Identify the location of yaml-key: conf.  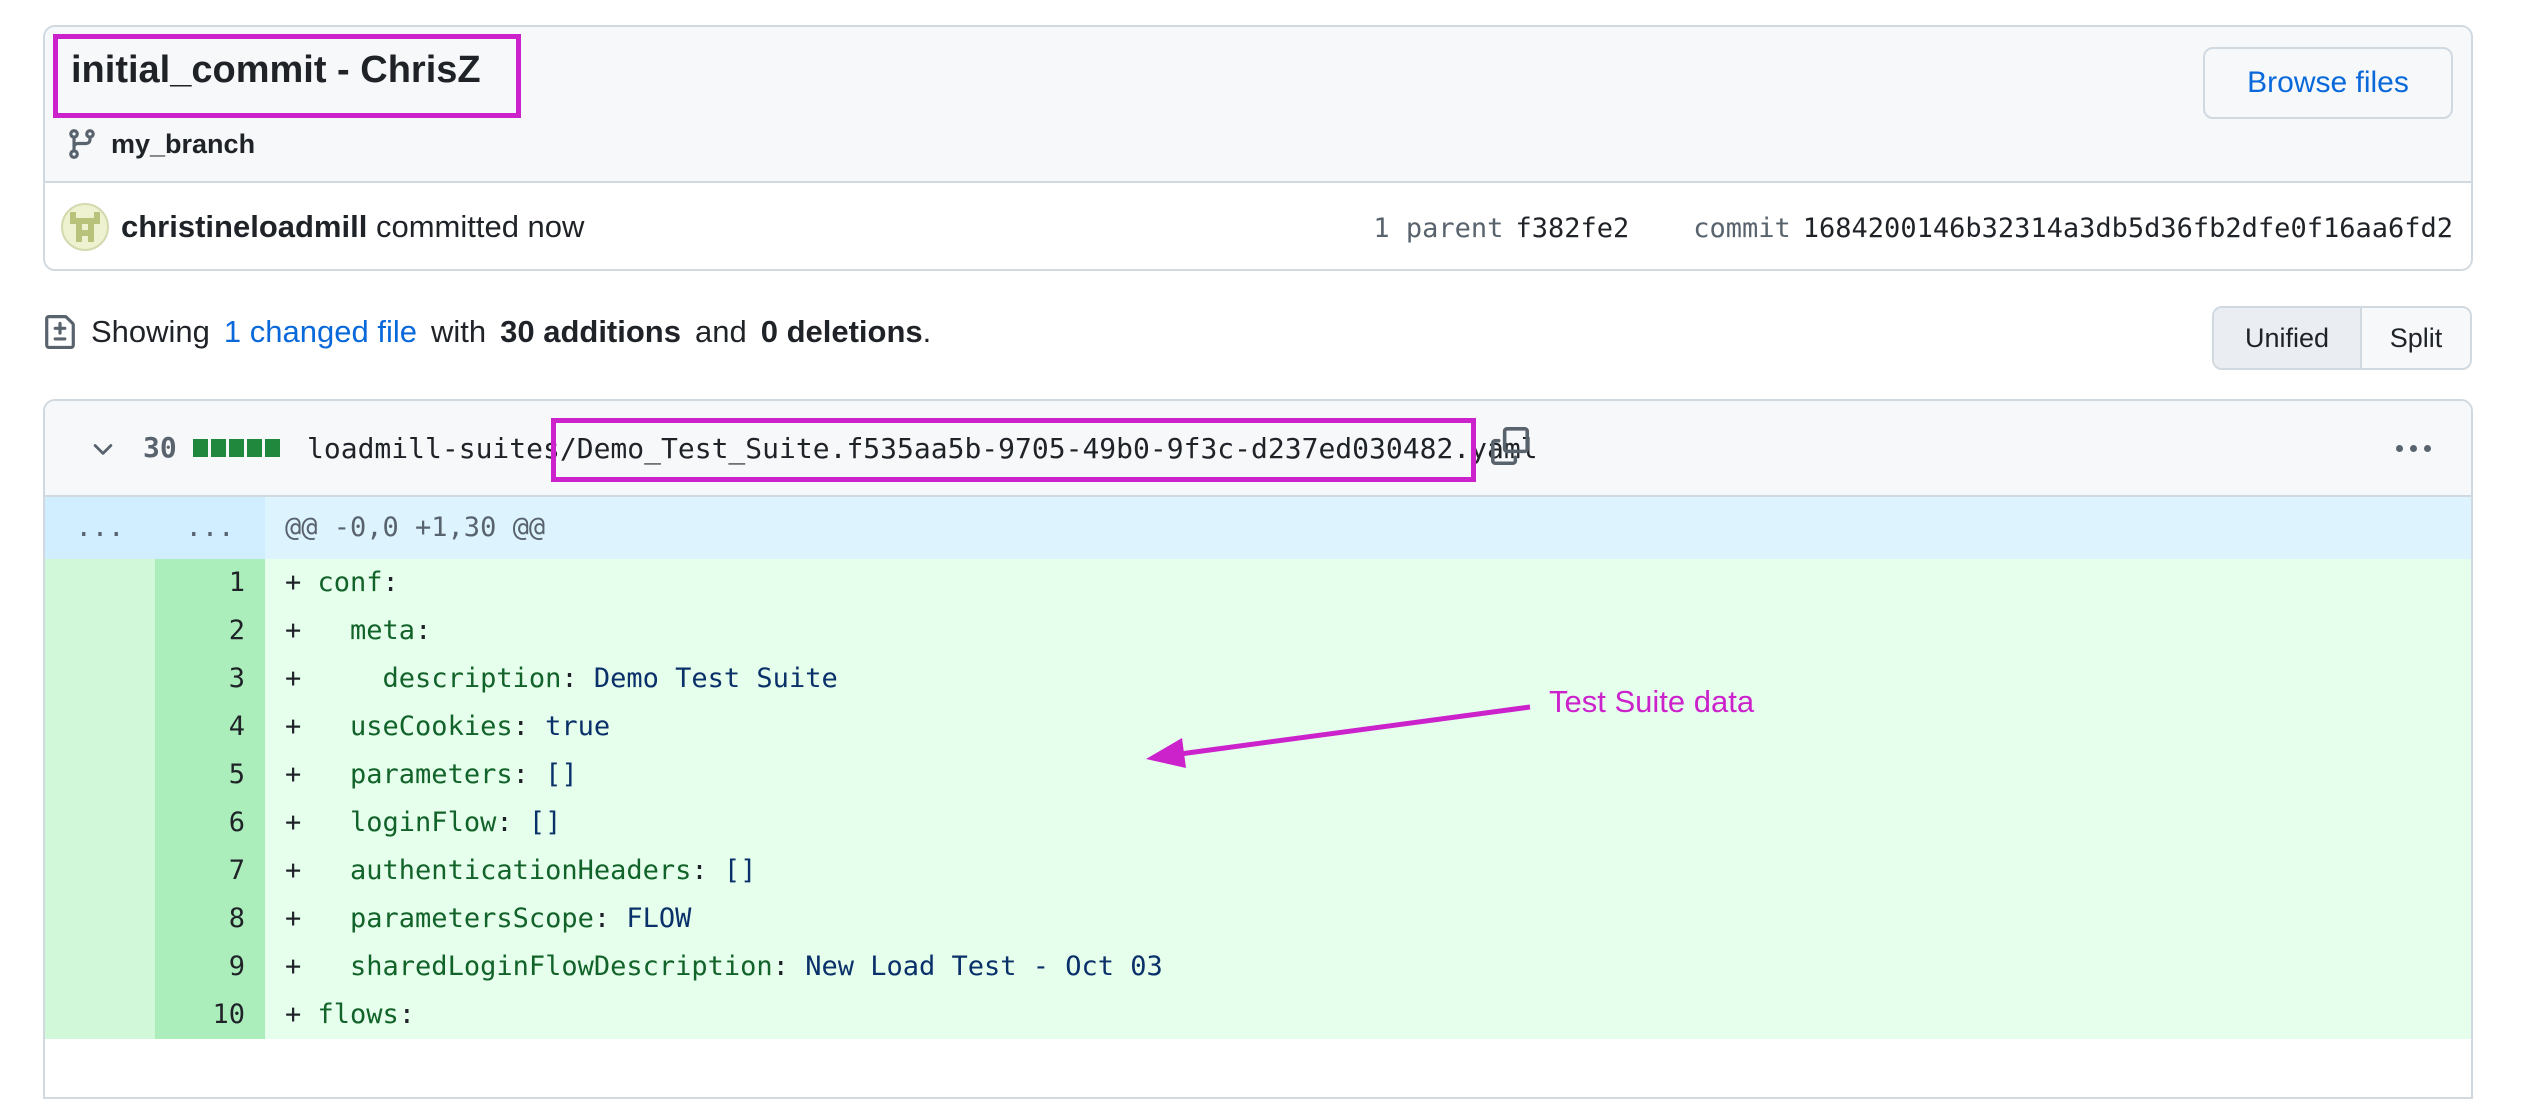
(350, 582).